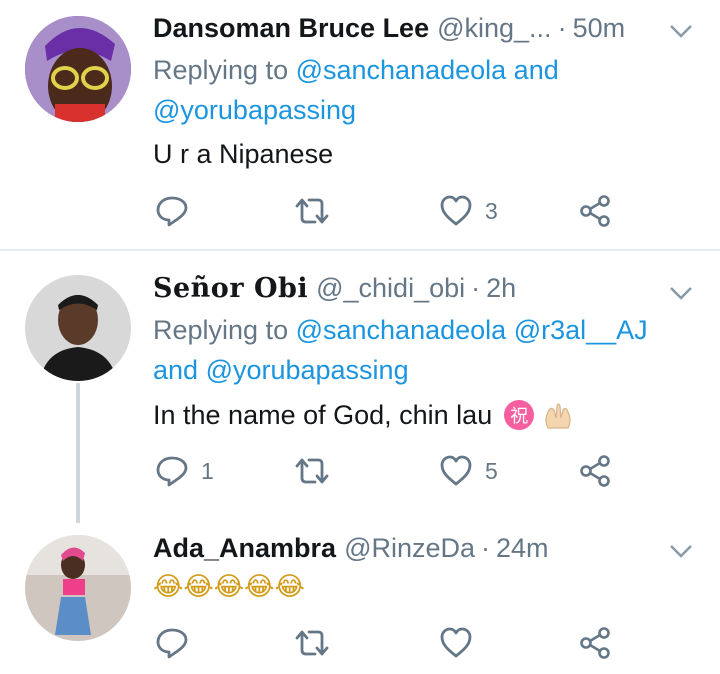 The image size is (720, 674). I want to click on tweet-header: Ada_Anambra @RinzeDa · 24m, so click(406, 548).